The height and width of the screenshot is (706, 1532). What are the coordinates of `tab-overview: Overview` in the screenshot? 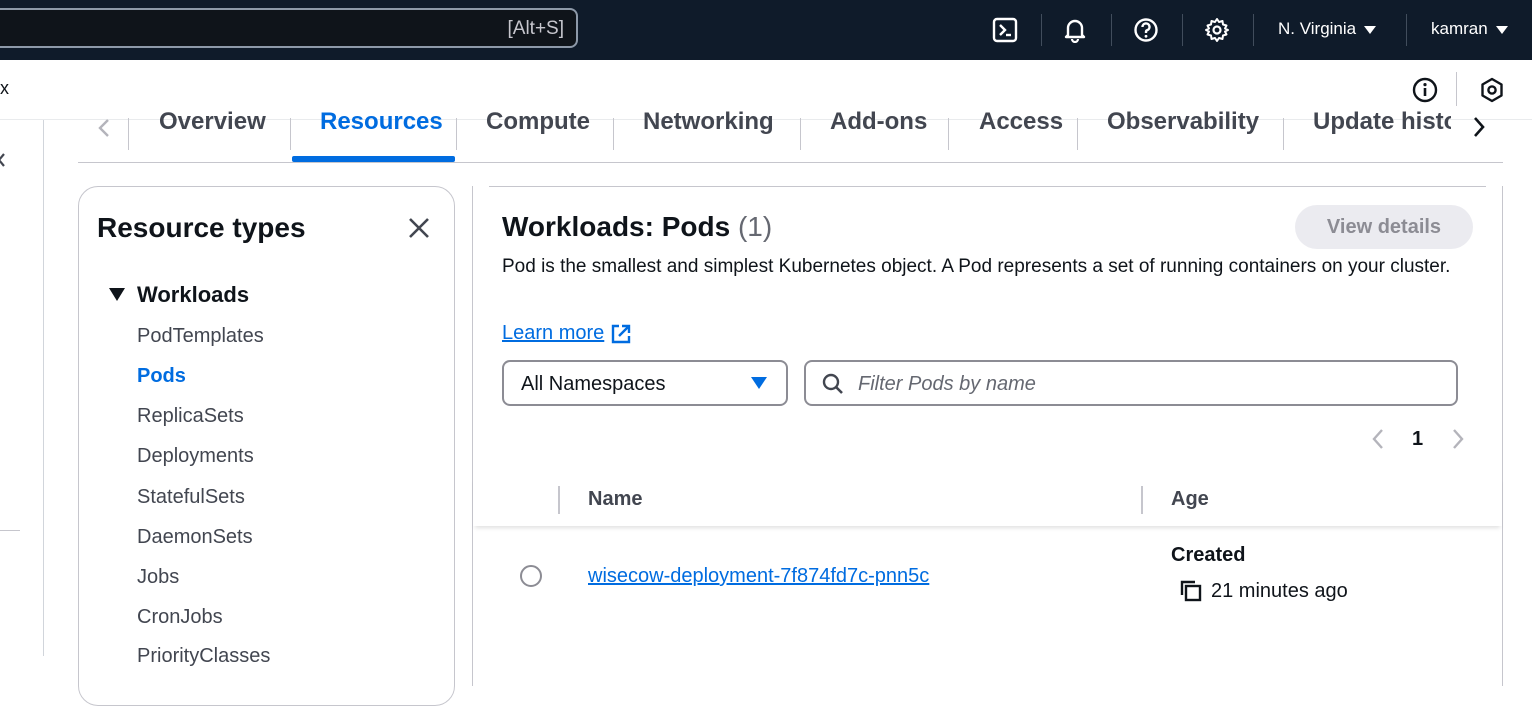 It's located at (212, 122).